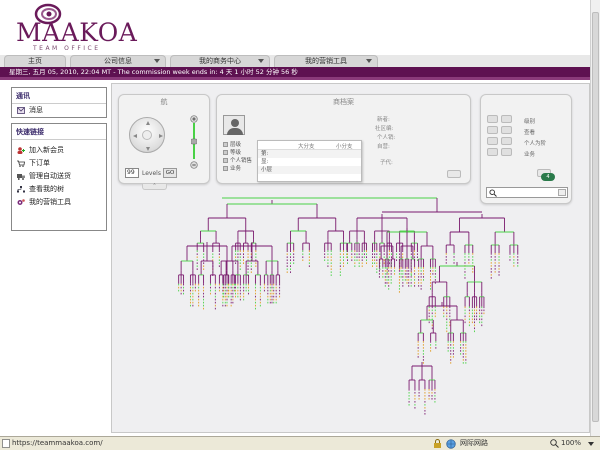 Image resolution: width=600 pixels, height=450 pixels. What do you see at coordinates (21, 177) in the screenshot?
I see `truck-icon` at bounding box center [21, 177].